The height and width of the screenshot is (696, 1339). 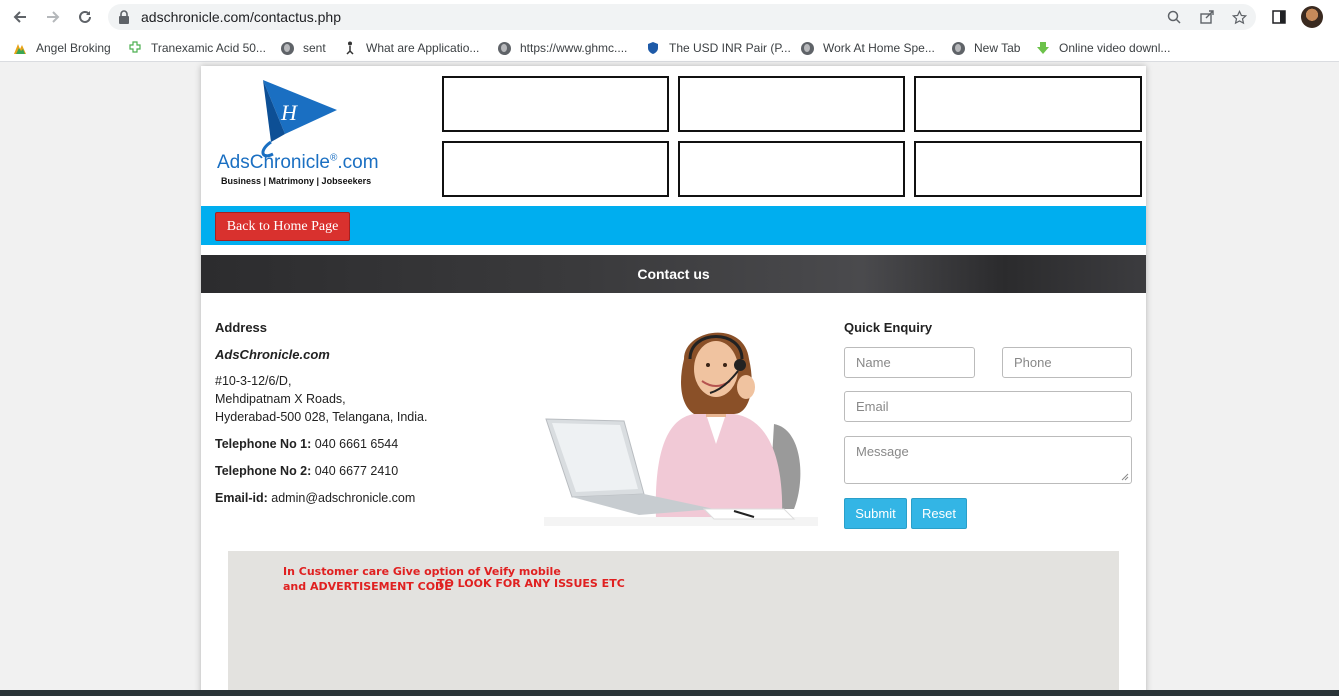 I want to click on address-line: #10-3-12/6/D,, so click(x=253, y=381).